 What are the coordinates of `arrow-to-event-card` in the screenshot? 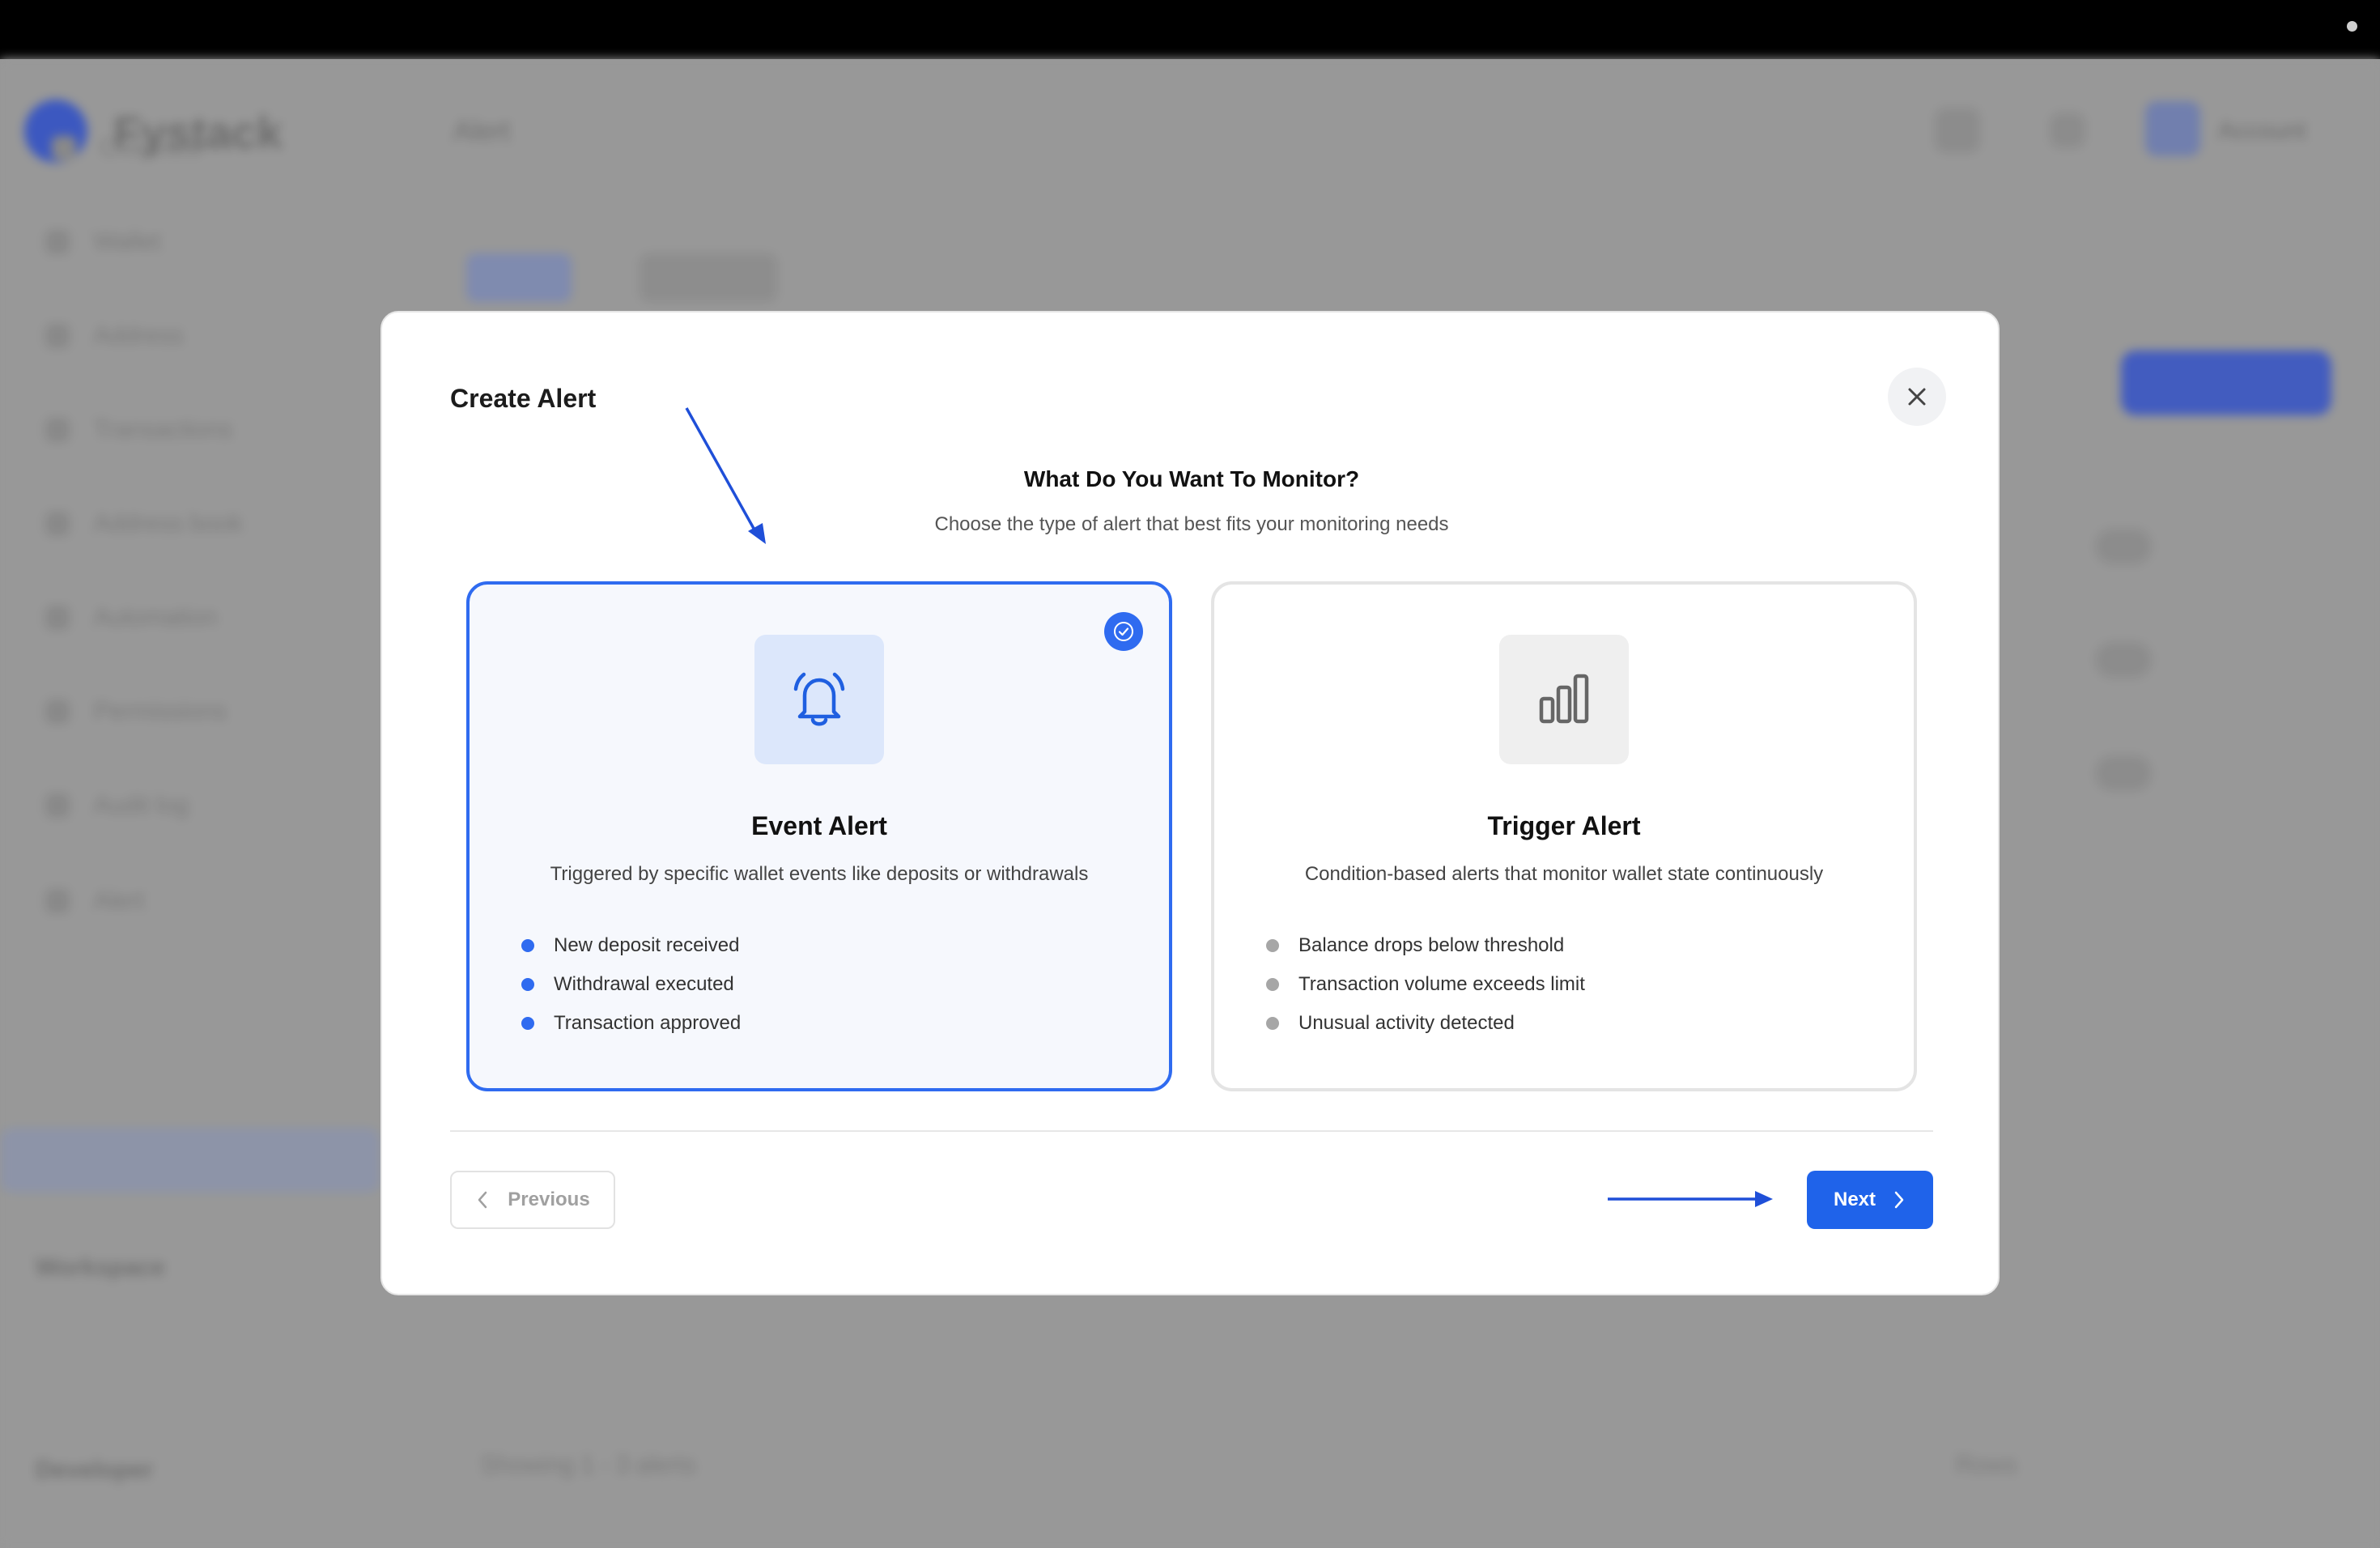 It's located at (725, 476).